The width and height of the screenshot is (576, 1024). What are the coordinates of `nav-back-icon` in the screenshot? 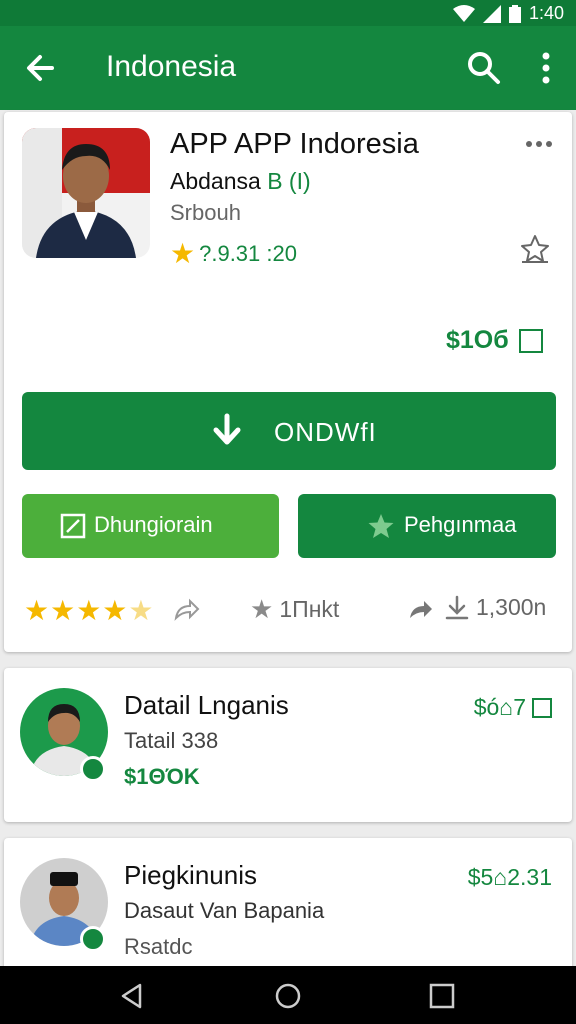 It's located at (132, 996).